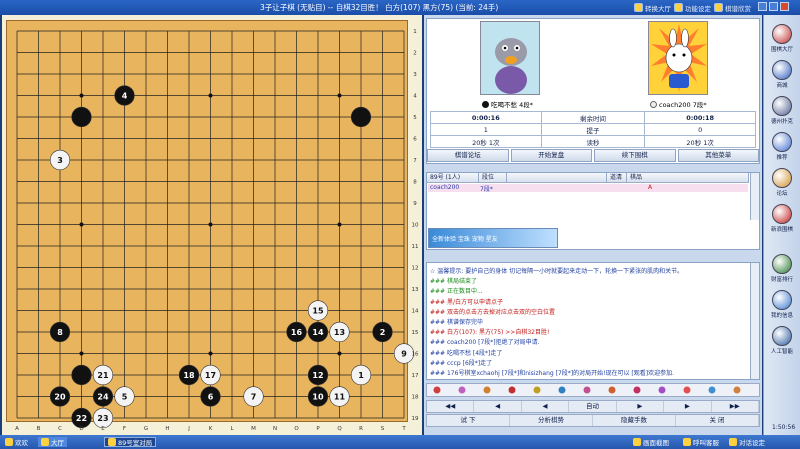 The height and width of the screenshot is (449, 800). I want to click on stone-number: 22, so click(81, 418).